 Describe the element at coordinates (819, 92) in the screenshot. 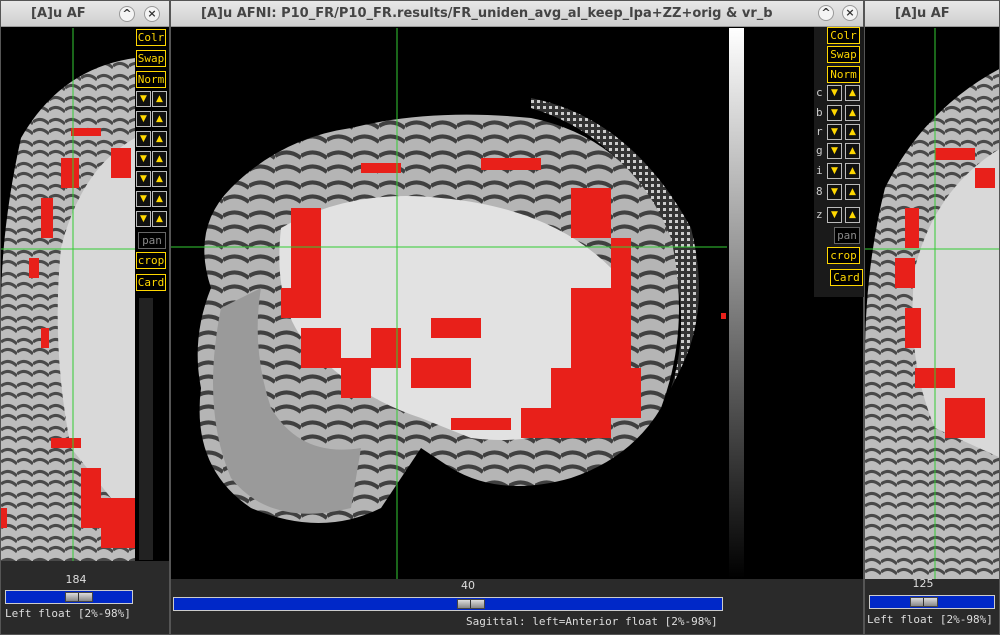

I see `arrow-row-label: c` at that location.